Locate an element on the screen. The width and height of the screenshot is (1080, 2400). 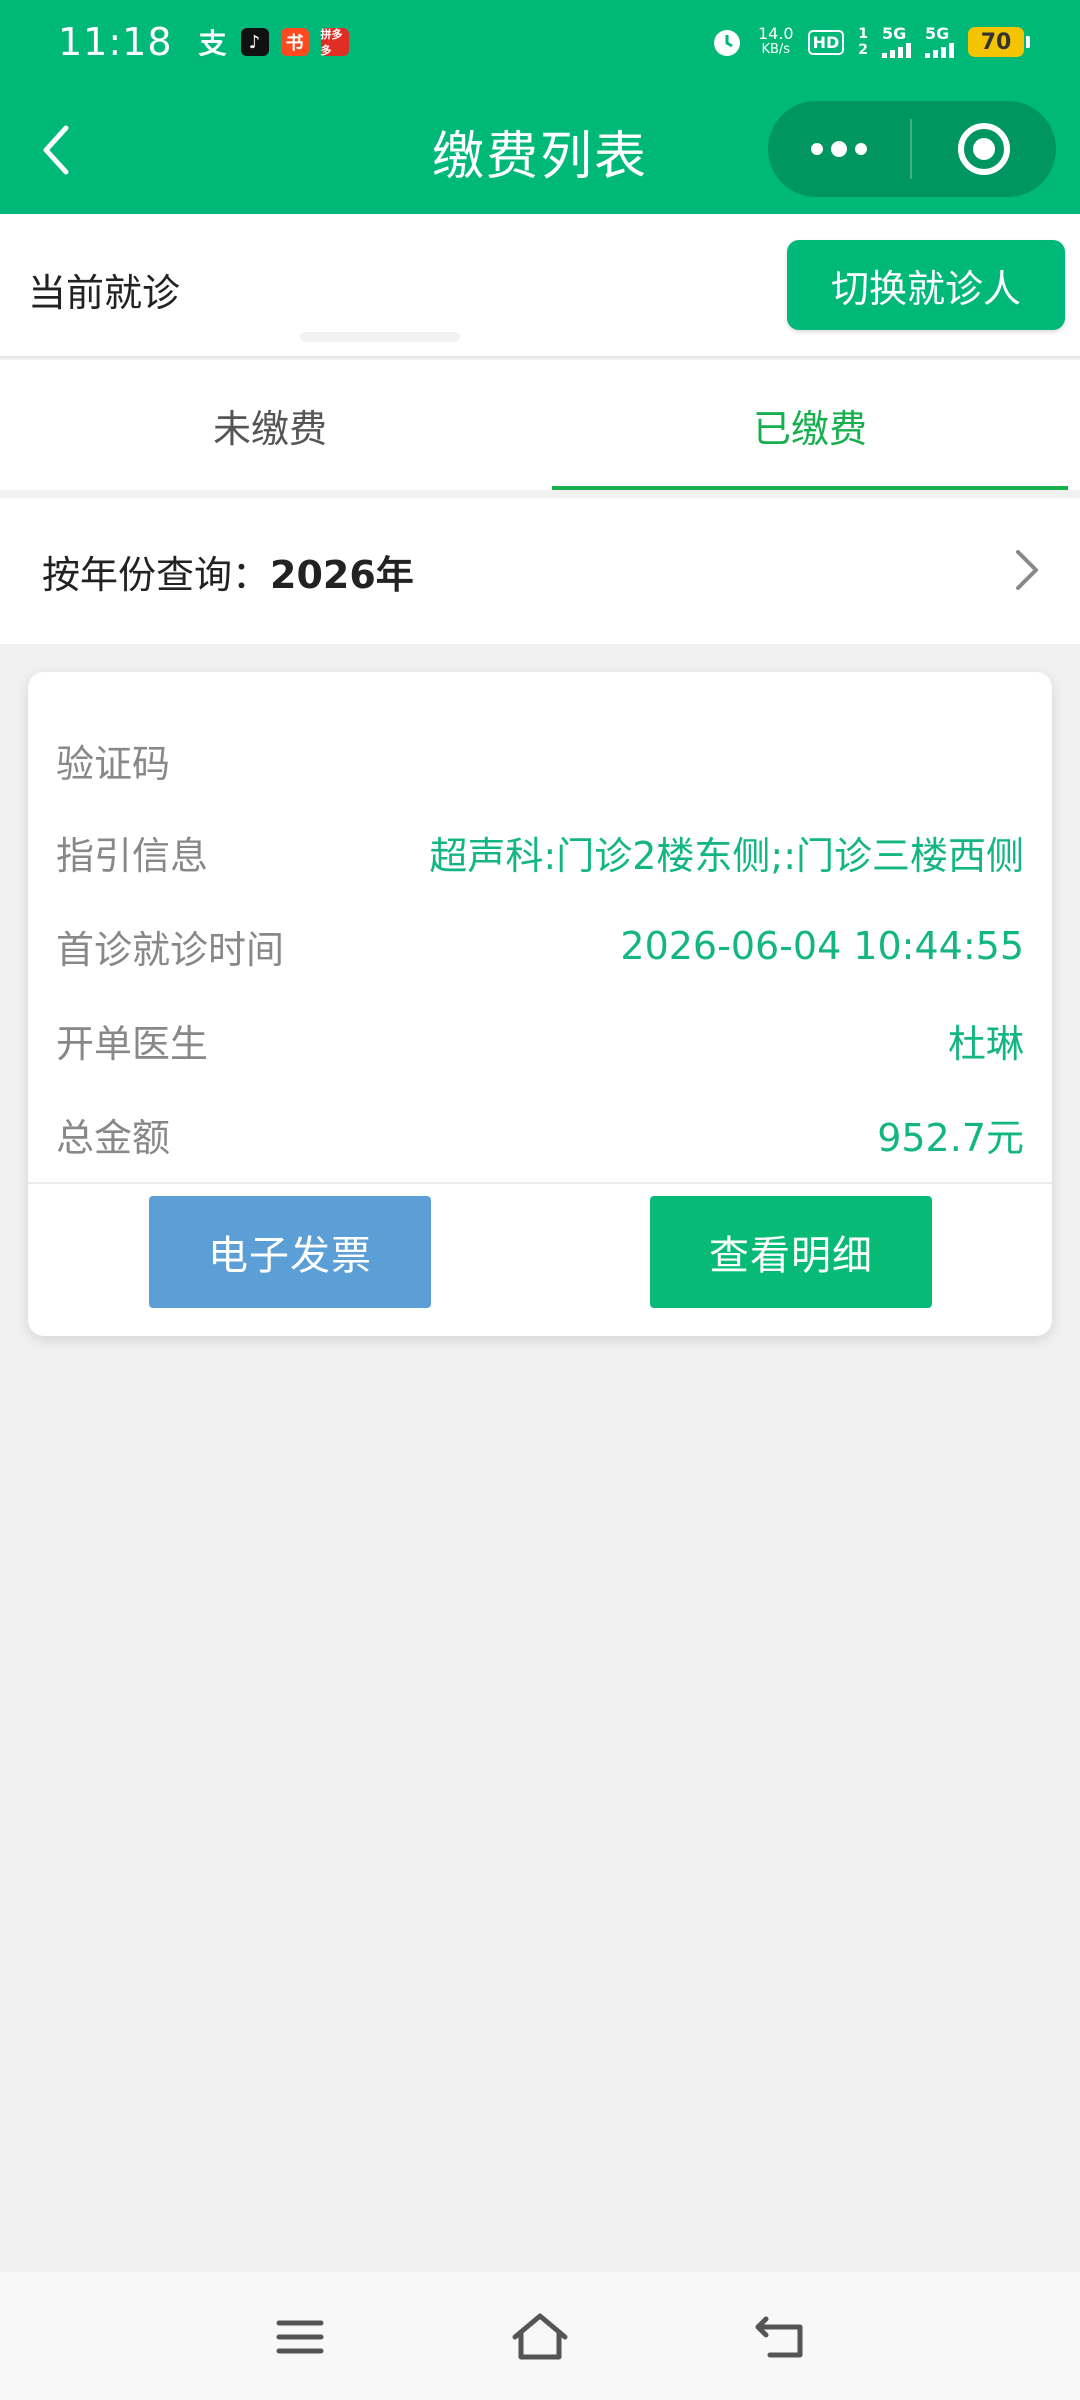
system-nav-bar is located at coordinates (540, 2336).